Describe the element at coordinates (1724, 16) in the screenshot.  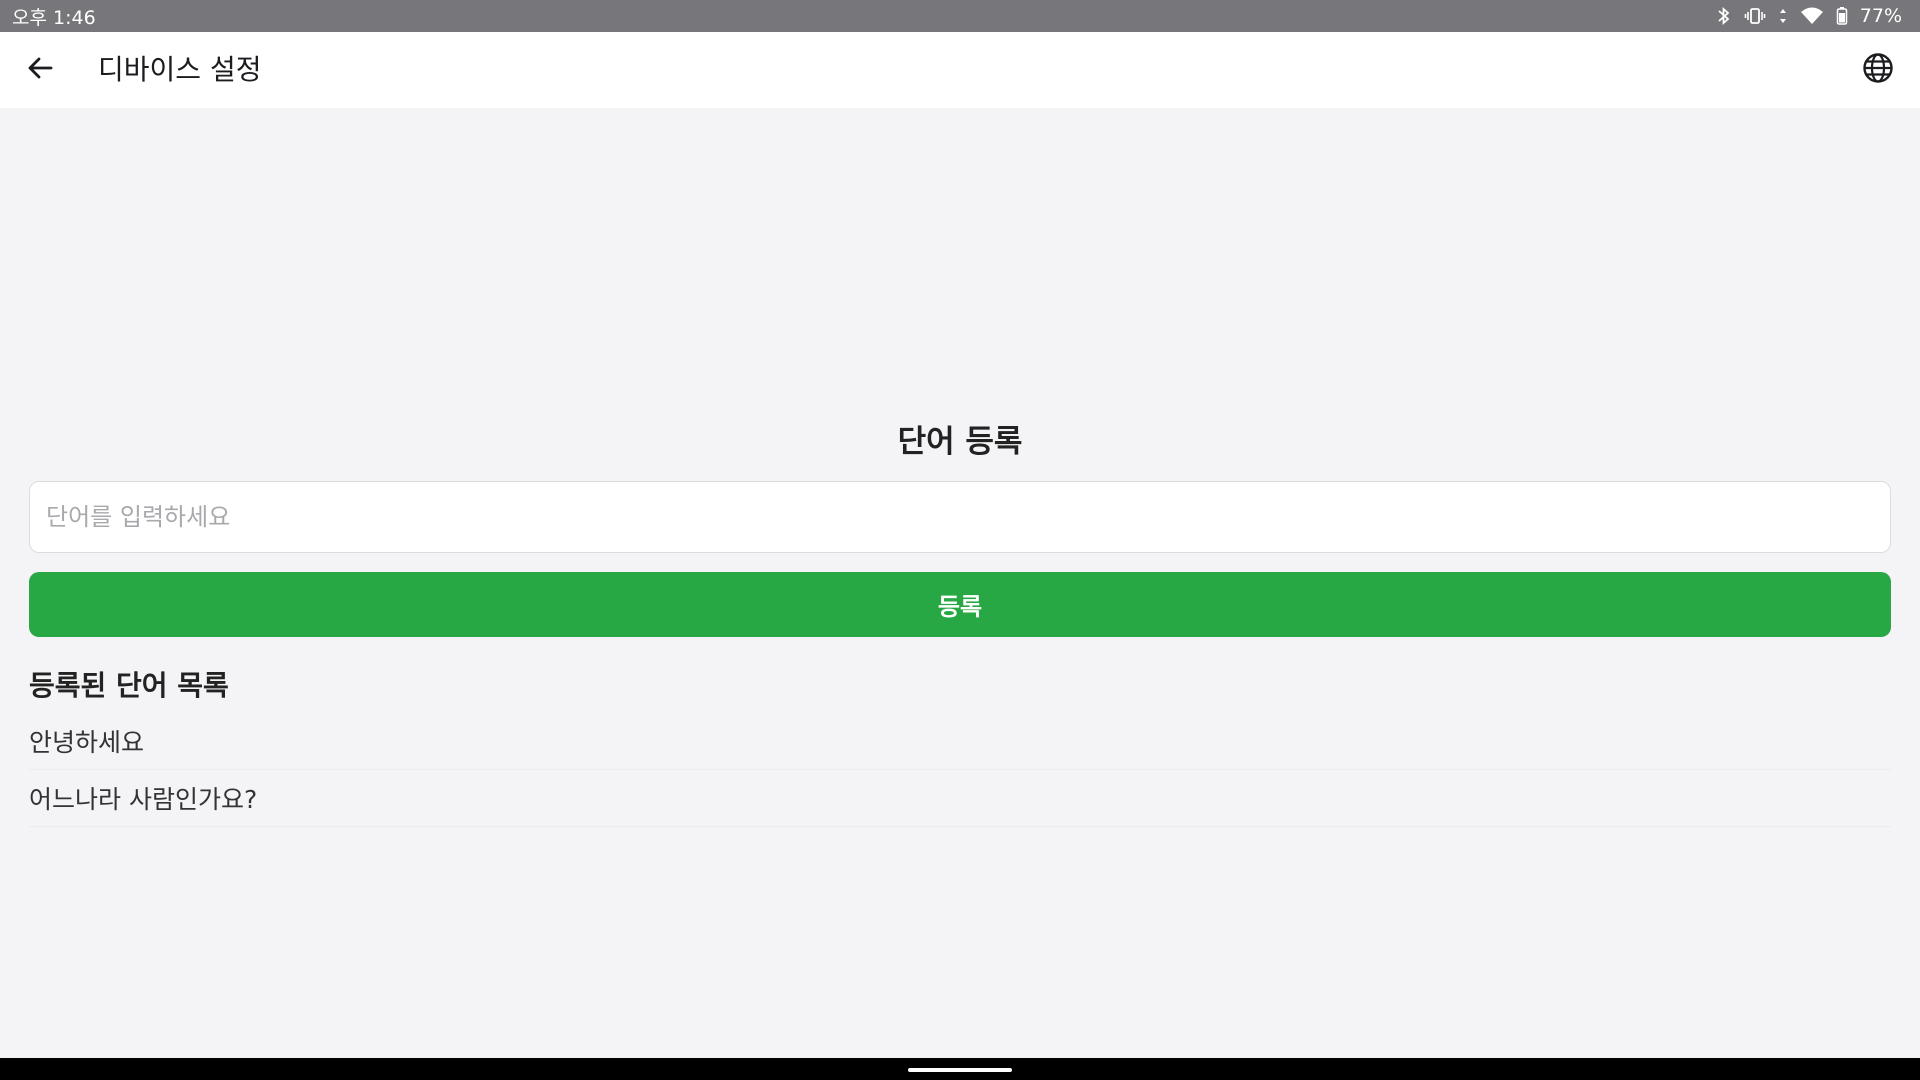
I see `bluetooth-icon` at that location.